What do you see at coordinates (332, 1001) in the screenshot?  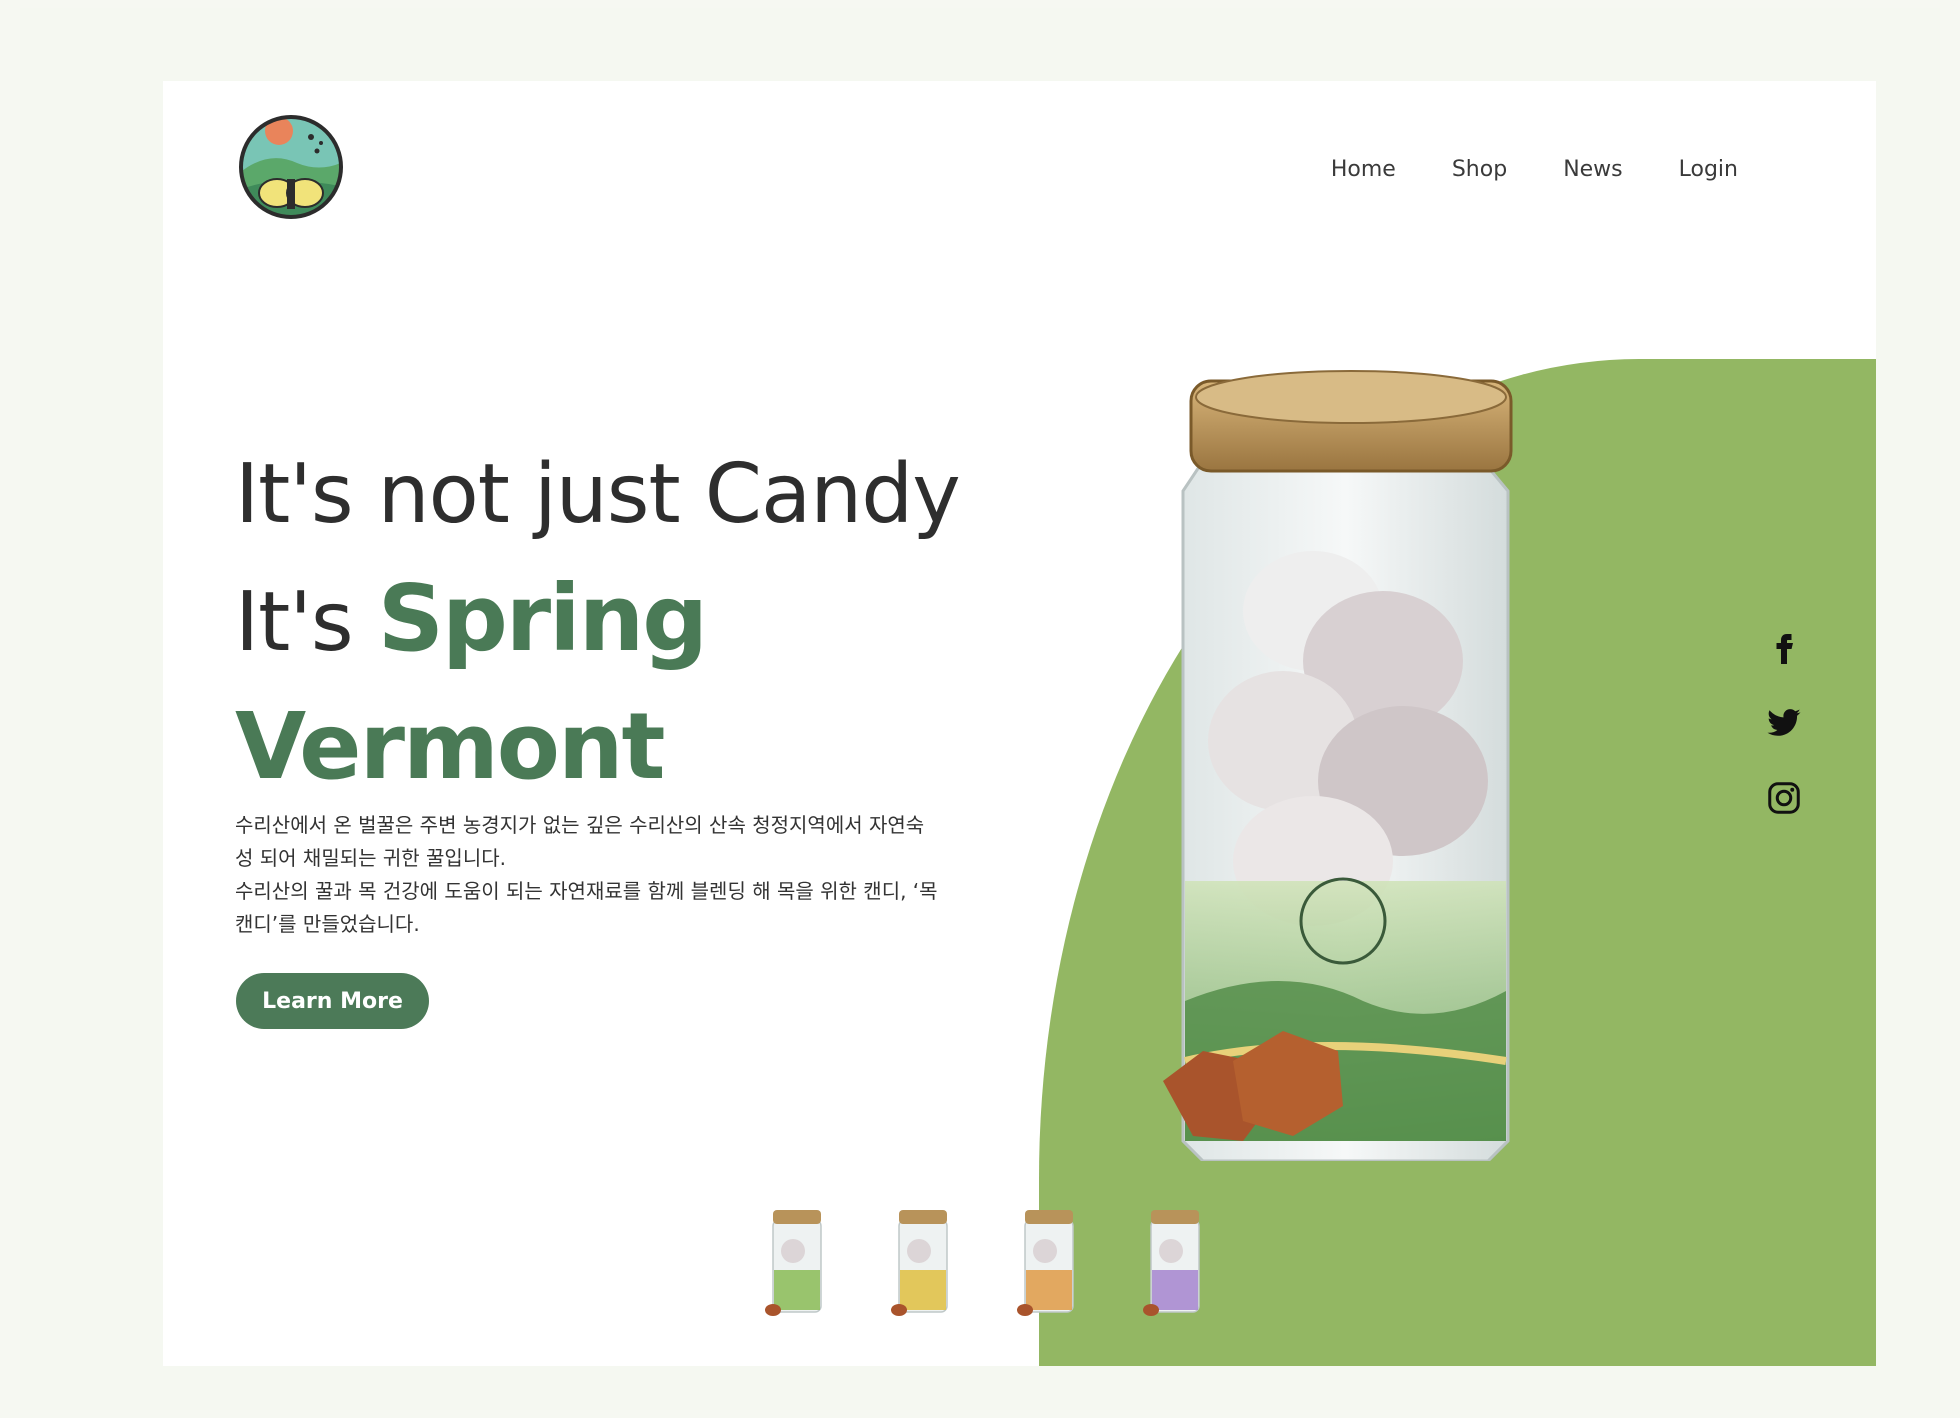 I see `learn-more-button: Learn More` at bounding box center [332, 1001].